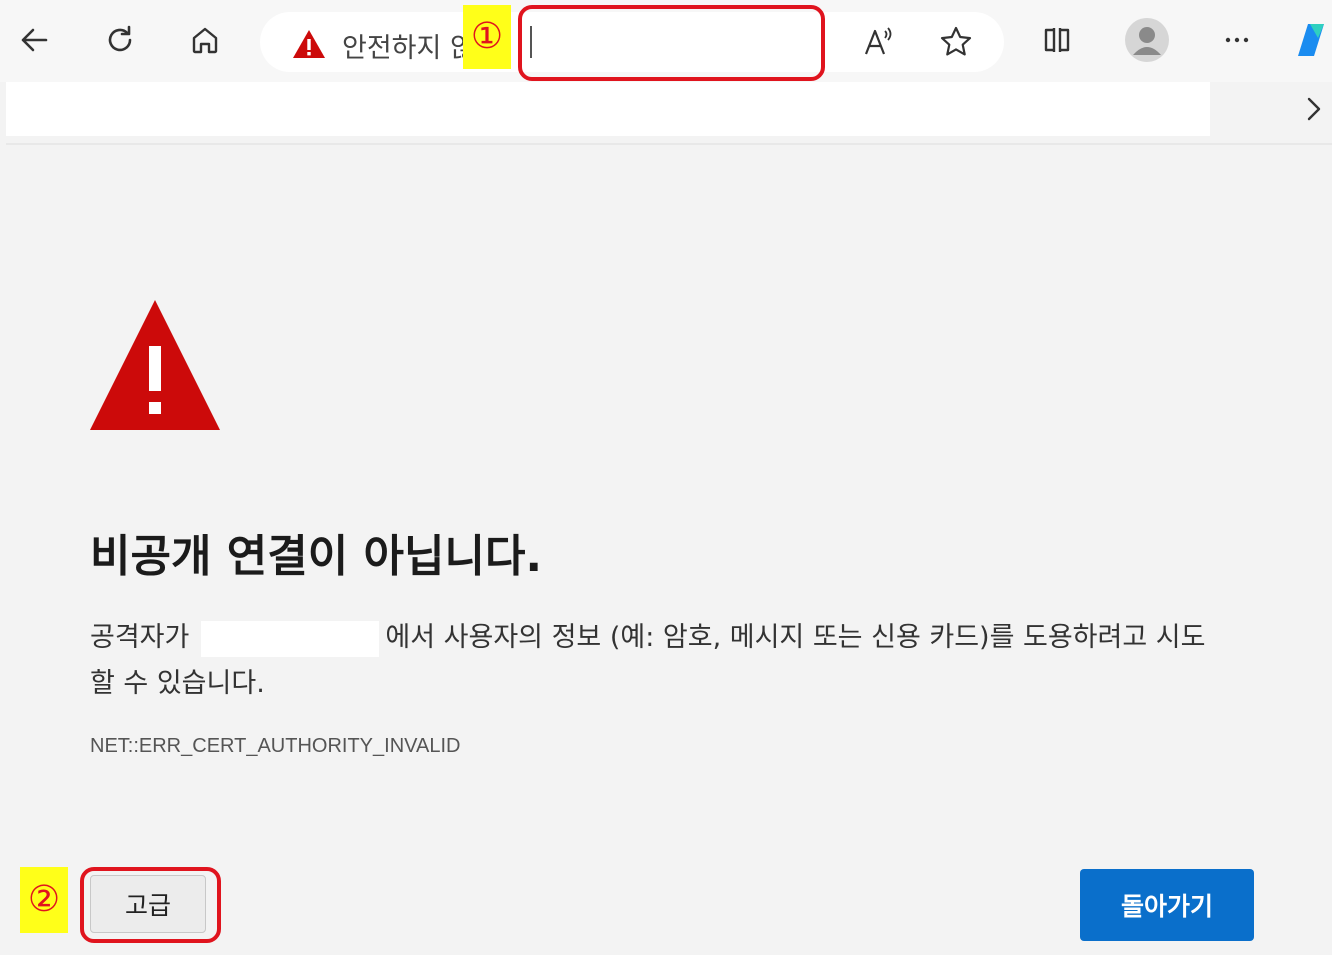 The width and height of the screenshot is (1332, 955). What do you see at coordinates (1167, 905) in the screenshot?
I see `go-back-button: 돌아가기` at bounding box center [1167, 905].